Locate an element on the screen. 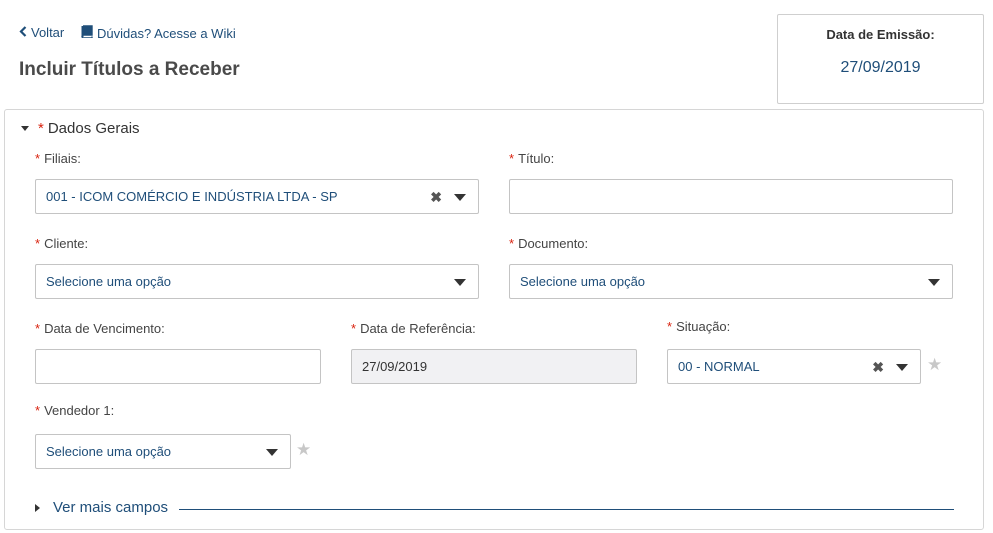  situacao-value: 00 - NORMAL is located at coordinates (719, 366).